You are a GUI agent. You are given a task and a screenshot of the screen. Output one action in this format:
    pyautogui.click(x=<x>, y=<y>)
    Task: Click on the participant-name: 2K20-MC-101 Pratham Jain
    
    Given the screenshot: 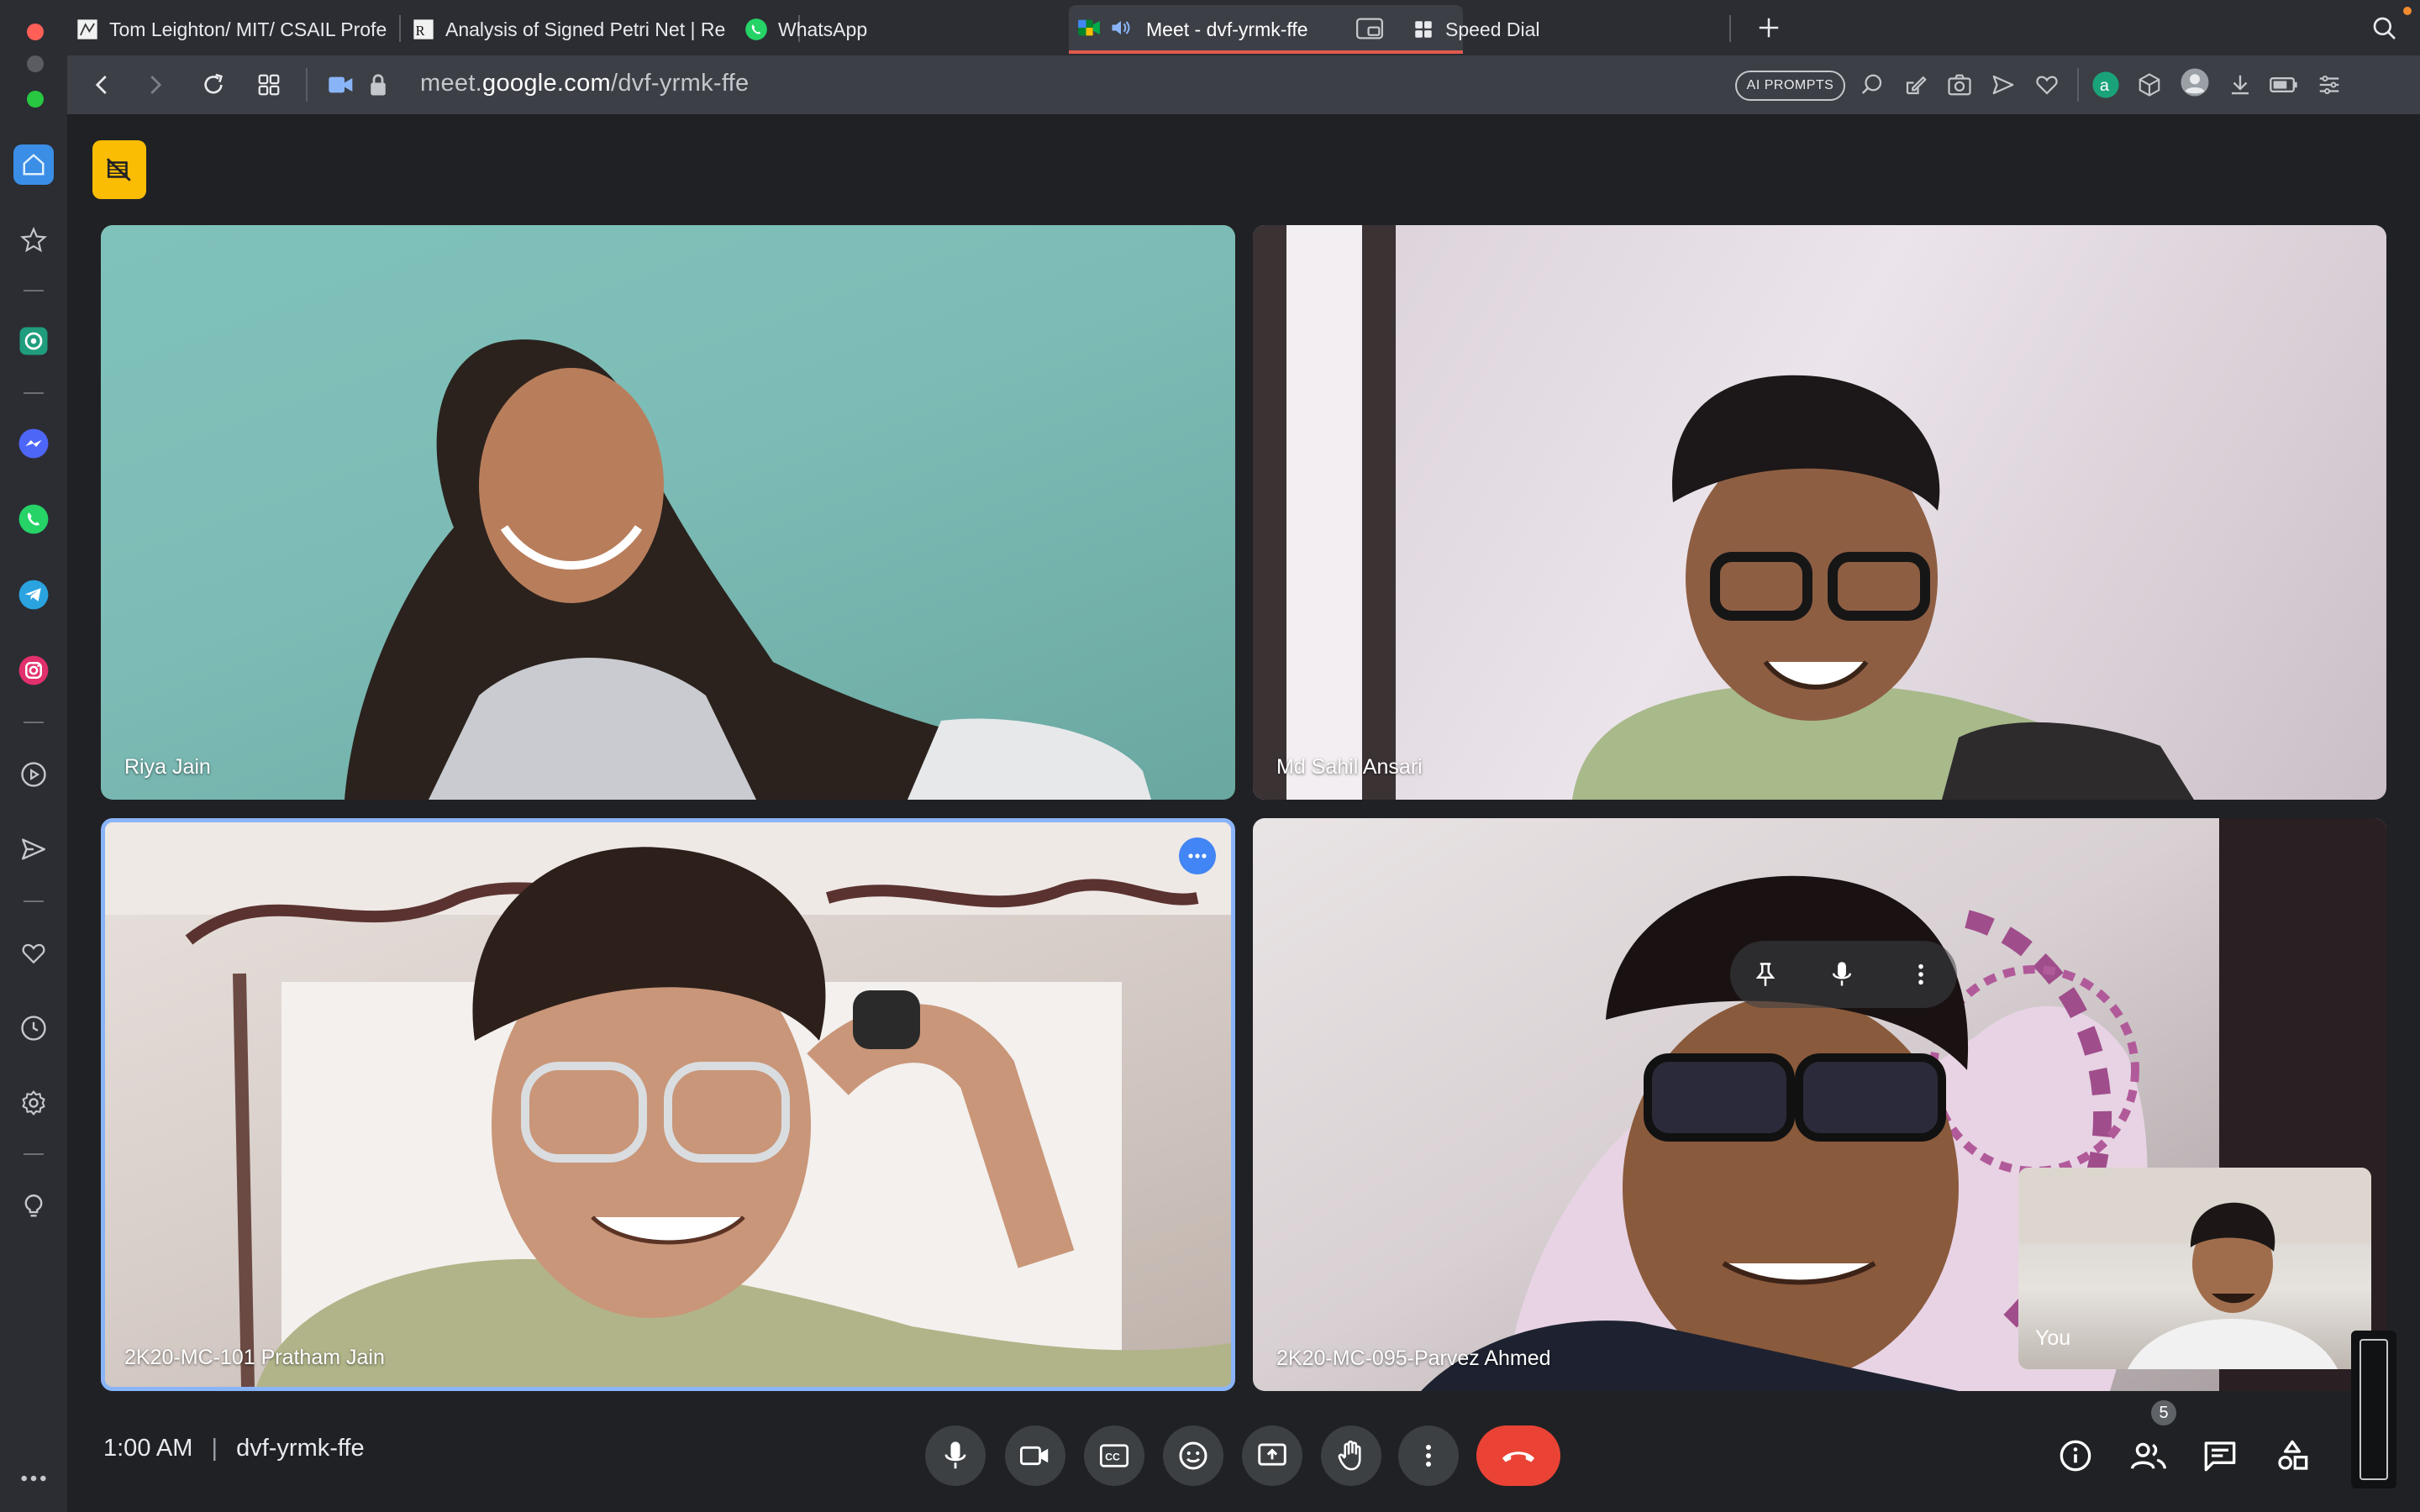 What is the action you would take?
    pyautogui.click(x=255, y=1357)
    